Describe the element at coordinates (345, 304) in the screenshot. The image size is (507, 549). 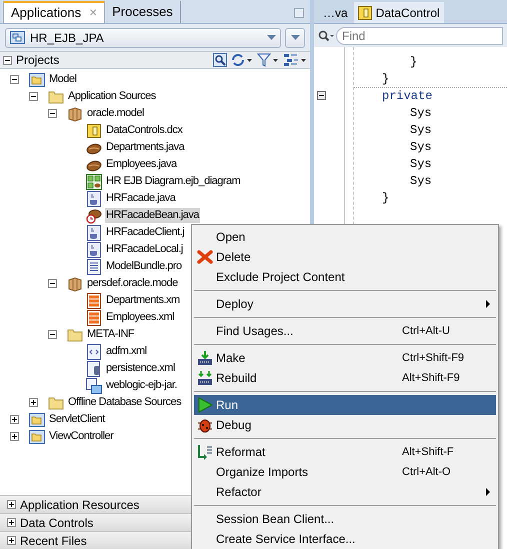
I see `menu-item: Deploy` at that location.